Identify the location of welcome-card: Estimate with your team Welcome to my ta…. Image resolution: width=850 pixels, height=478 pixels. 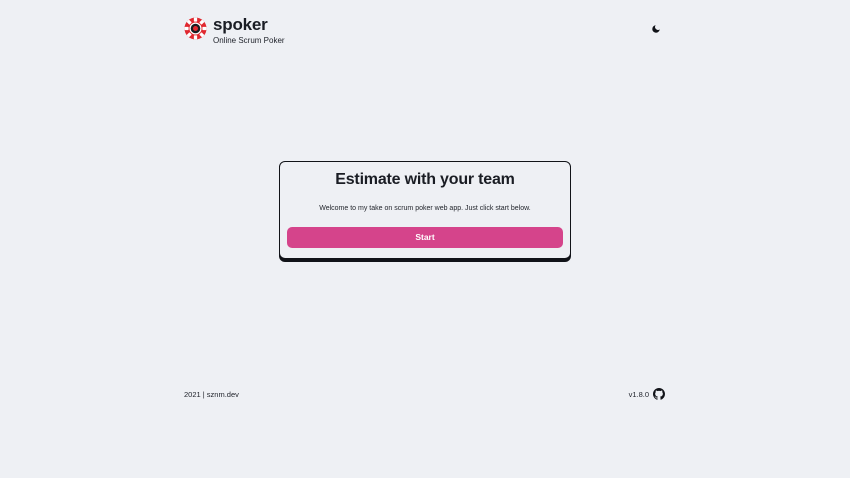
(425, 210).